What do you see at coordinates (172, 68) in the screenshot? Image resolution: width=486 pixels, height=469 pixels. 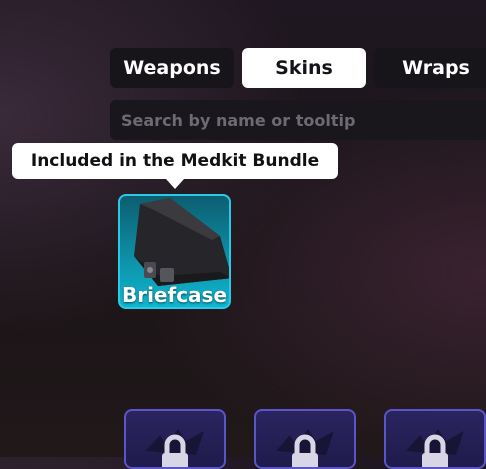 I see `tab-weapons: Weapons` at bounding box center [172, 68].